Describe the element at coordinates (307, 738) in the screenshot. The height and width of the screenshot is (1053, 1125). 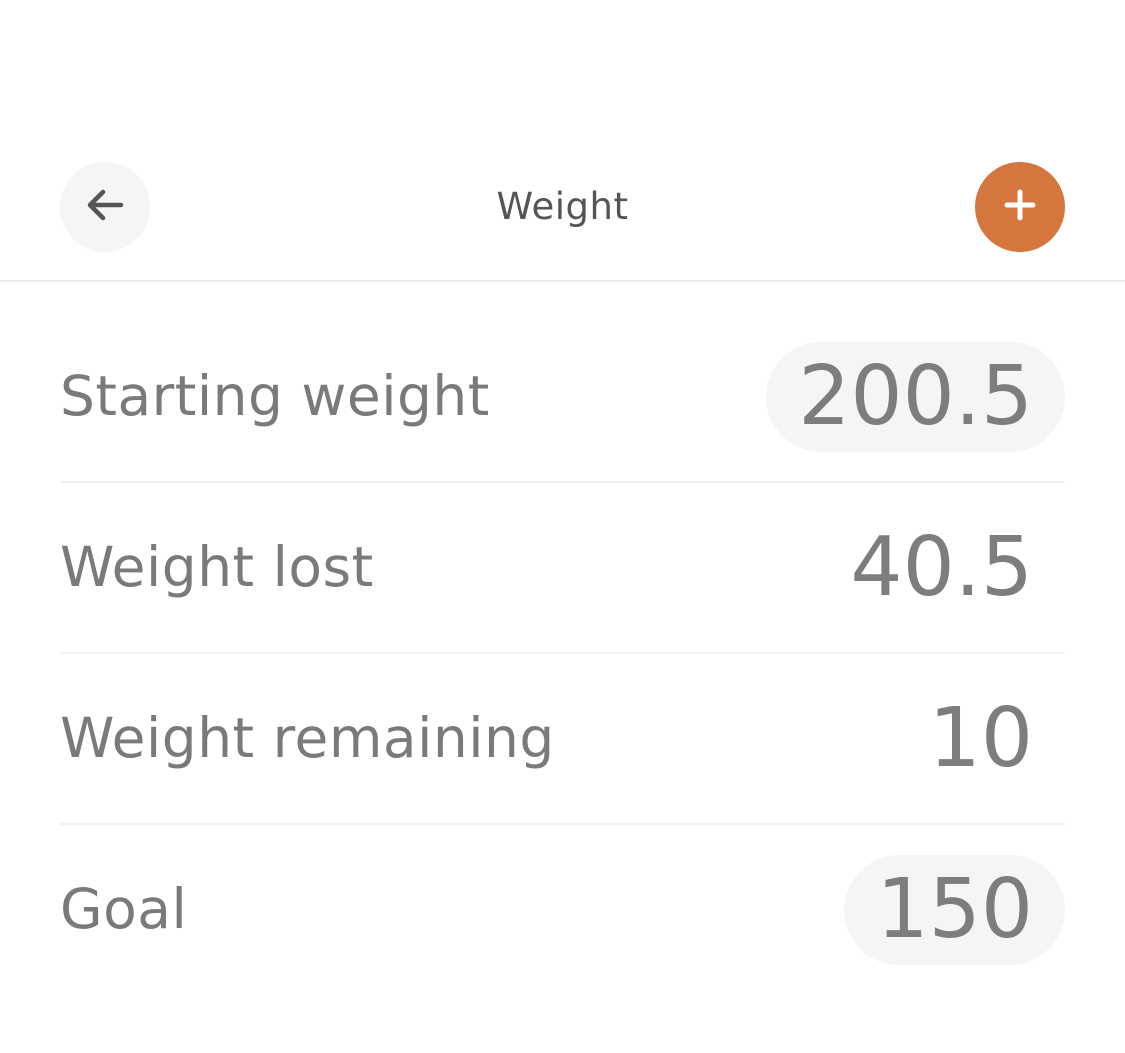
I see `weight-remaining-label: Weight remaining` at that location.